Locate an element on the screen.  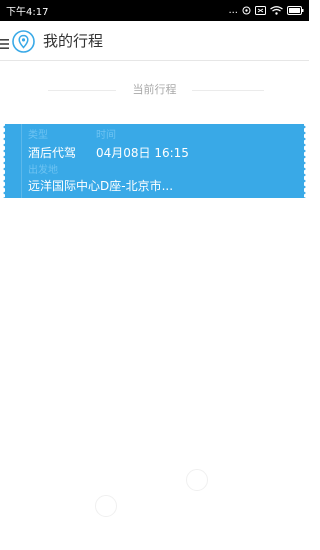
trip-departure-label: 出发地 is located at coordinates (43, 170).